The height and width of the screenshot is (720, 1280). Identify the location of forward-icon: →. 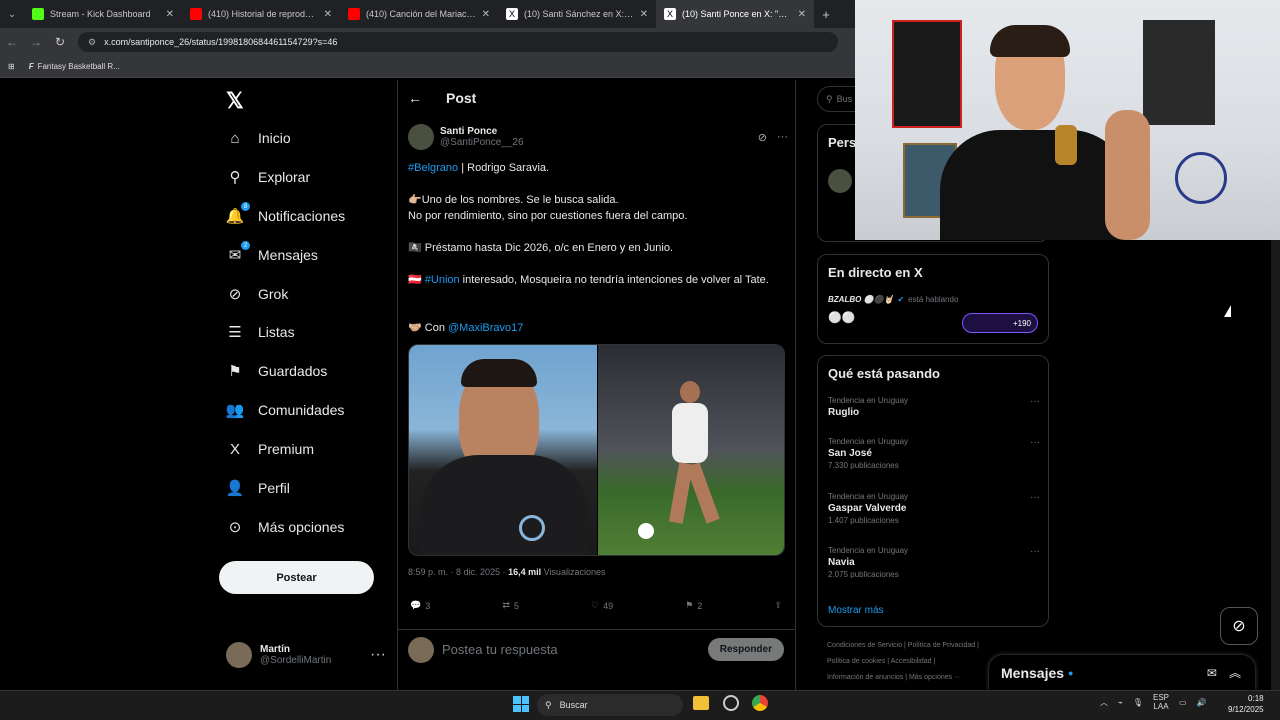
(36, 42).